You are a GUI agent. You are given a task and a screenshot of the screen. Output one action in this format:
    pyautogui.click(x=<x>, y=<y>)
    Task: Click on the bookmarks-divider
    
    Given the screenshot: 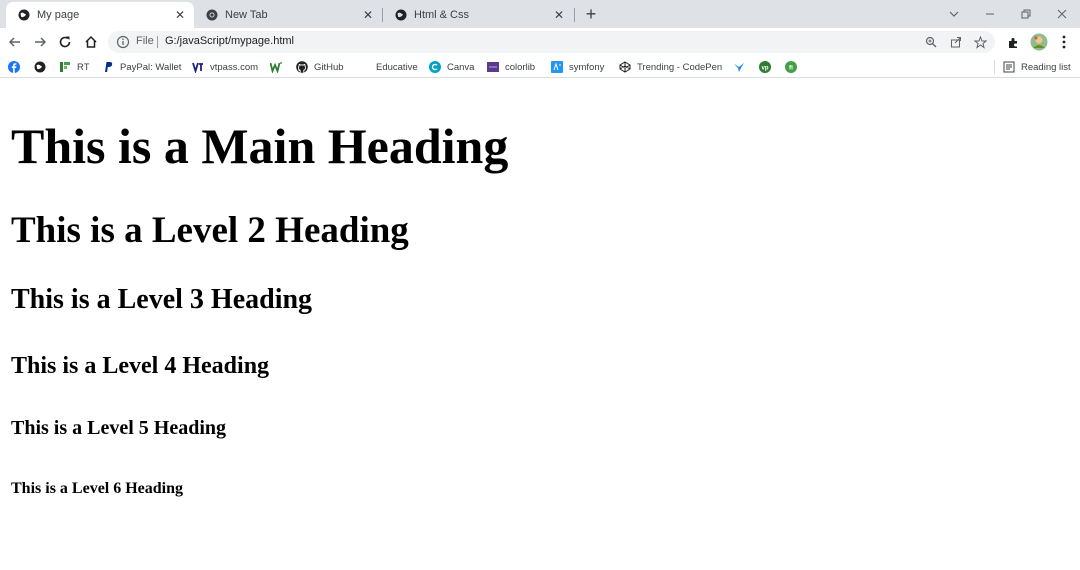 What is the action you would take?
    pyautogui.click(x=994, y=67)
    